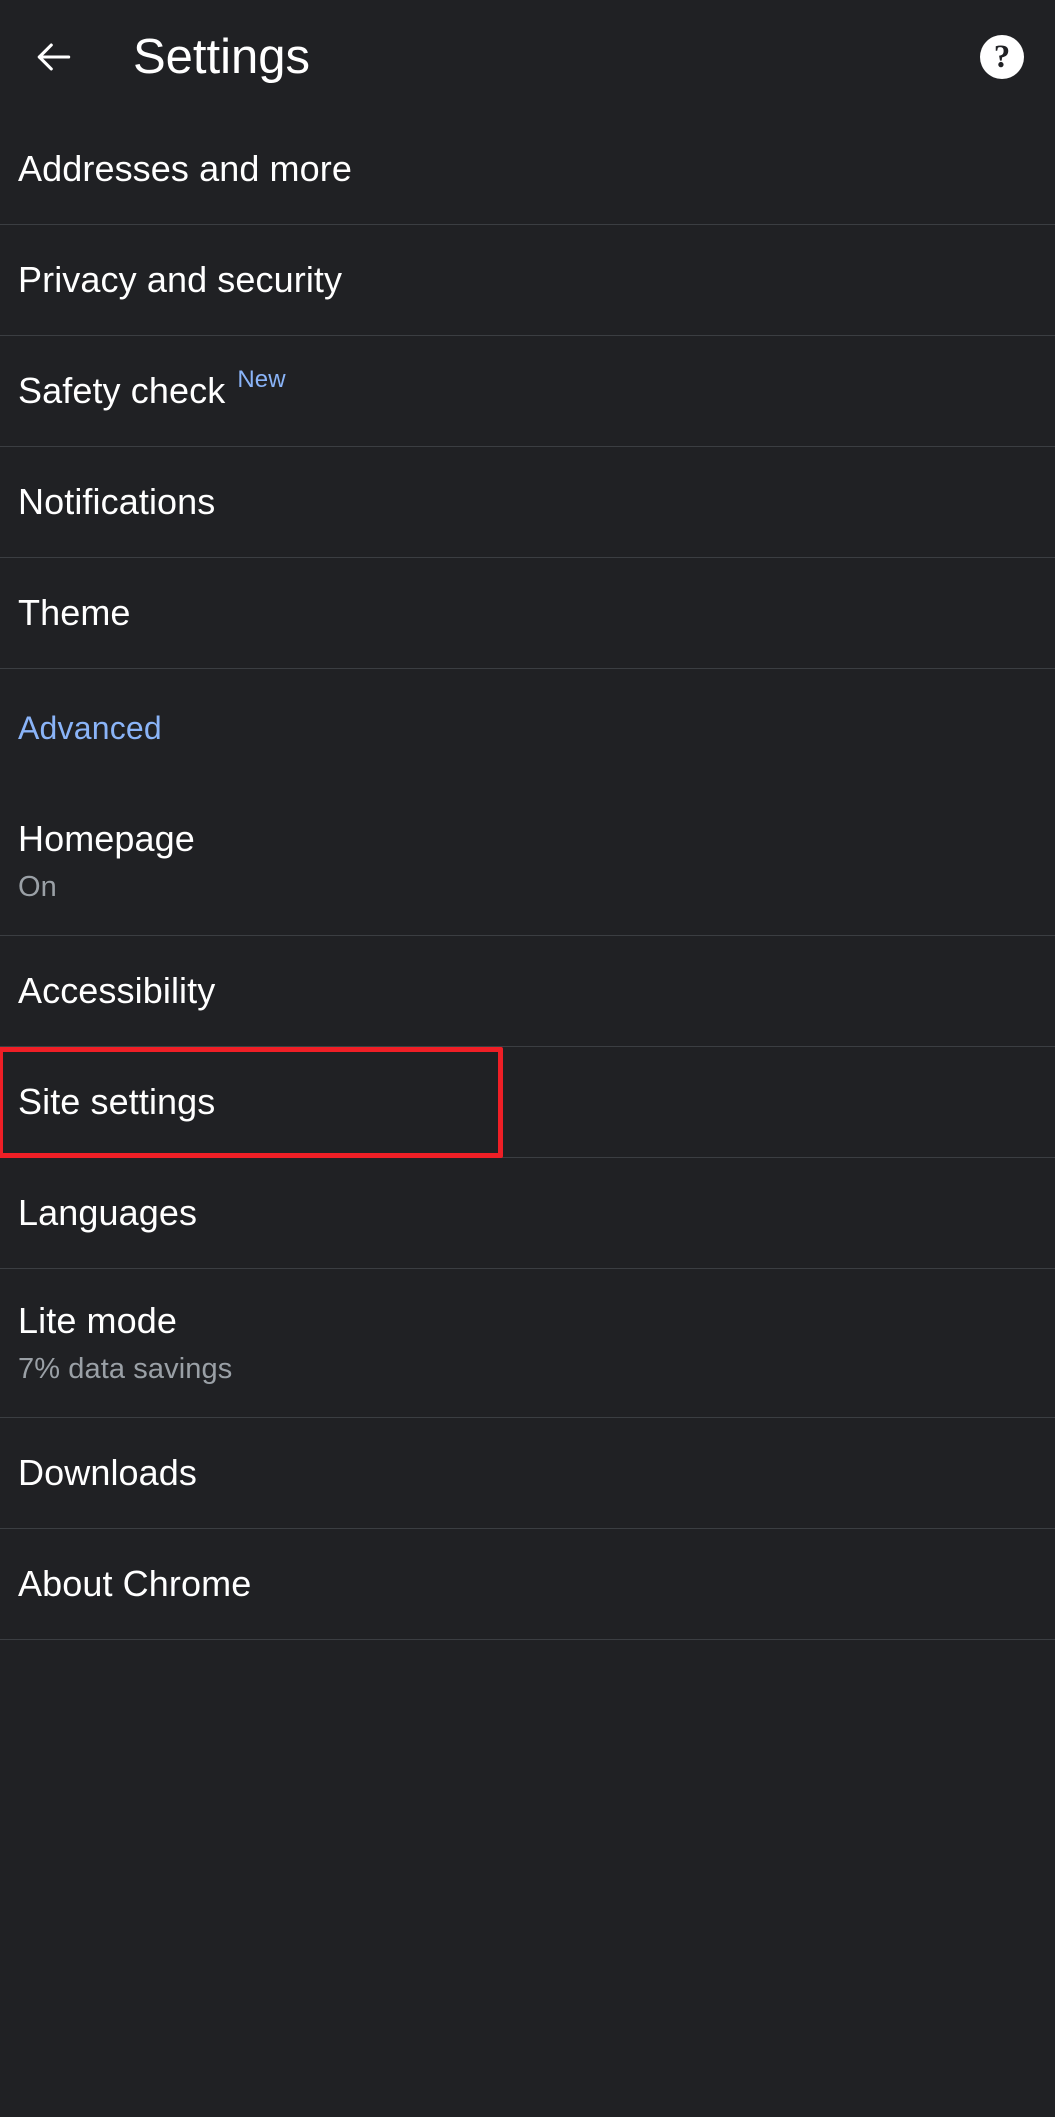 The width and height of the screenshot is (1055, 2117). I want to click on list-item-accessibility: Accessibility, so click(527, 991).